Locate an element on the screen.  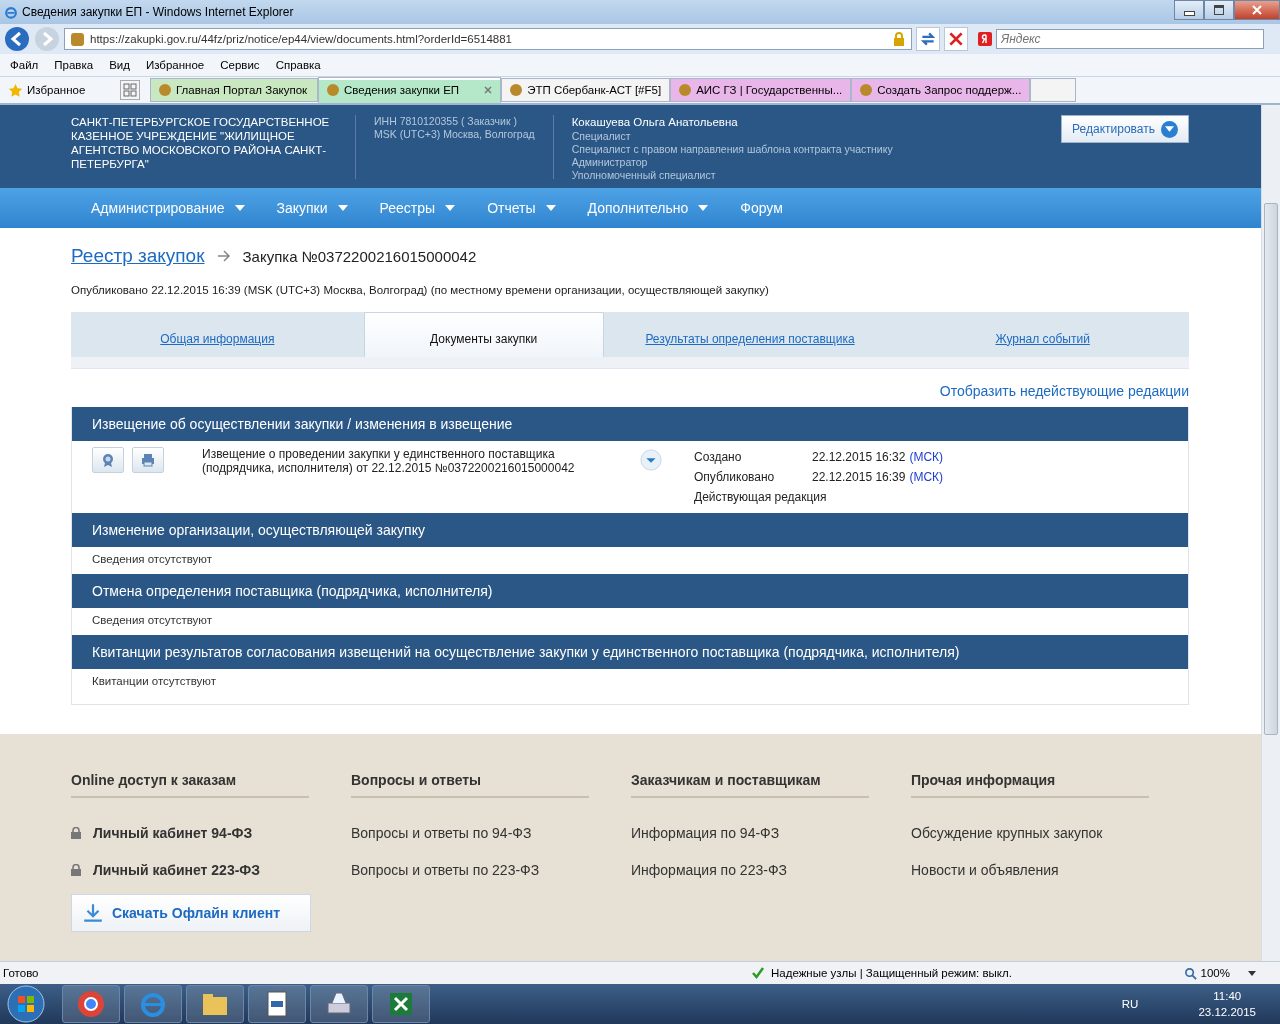
registry-link: Реестр закупок is located at coordinates (138, 256).